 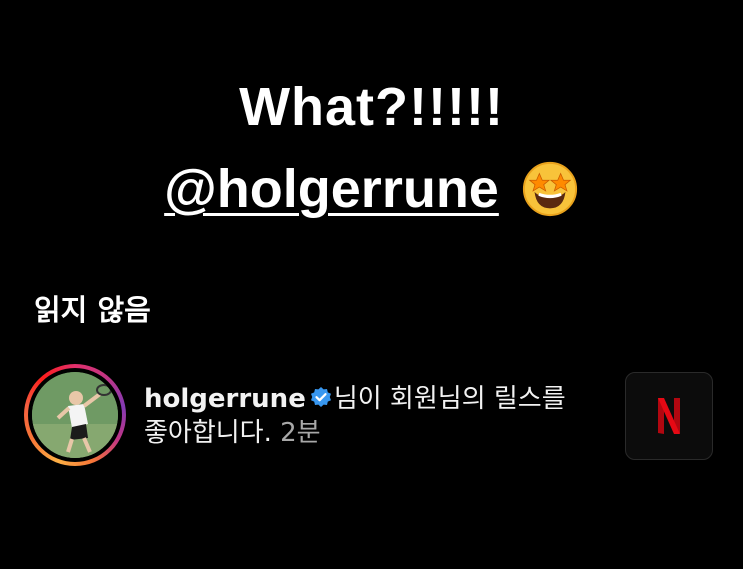 I want to click on reel-thumbnail, so click(x=669, y=416).